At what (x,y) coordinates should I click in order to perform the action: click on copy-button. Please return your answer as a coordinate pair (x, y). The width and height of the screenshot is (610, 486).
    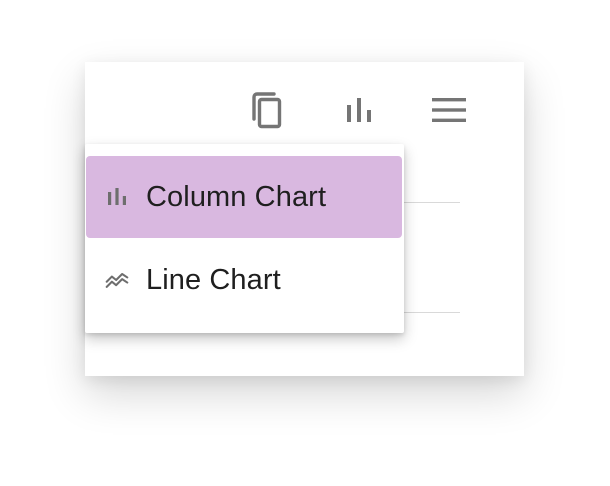
    Looking at the image, I should click on (268, 110).